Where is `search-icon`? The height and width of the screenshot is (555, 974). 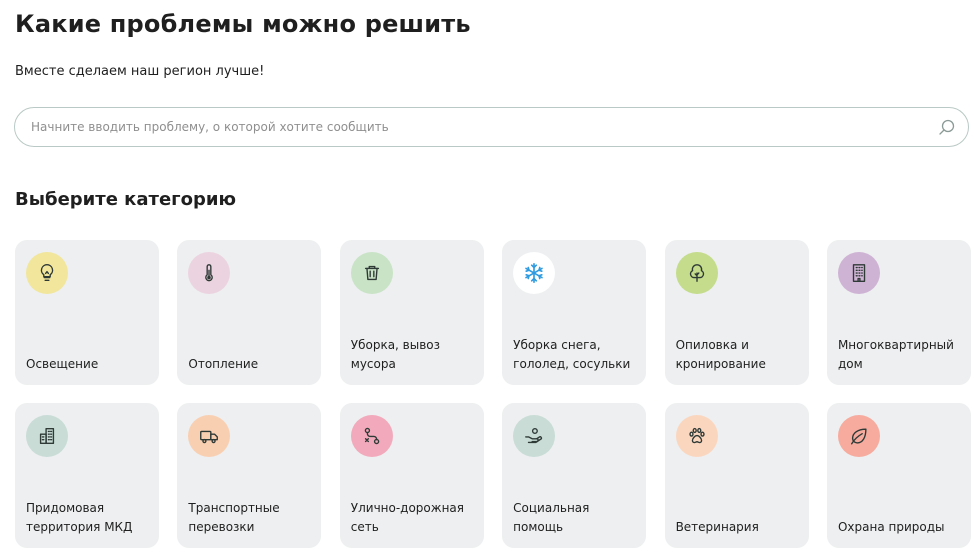 search-icon is located at coordinates (947, 127).